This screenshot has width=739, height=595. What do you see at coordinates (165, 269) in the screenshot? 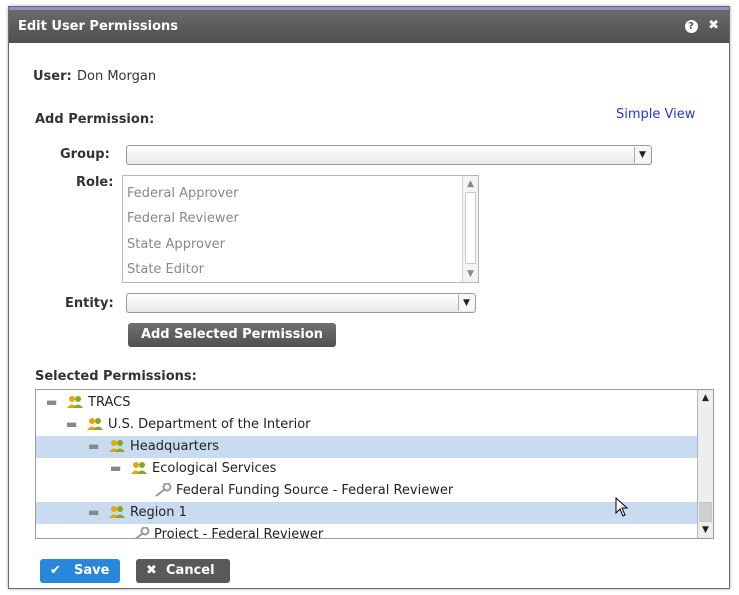
I see `role-option: State Editor` at bounding box center [165, 269].